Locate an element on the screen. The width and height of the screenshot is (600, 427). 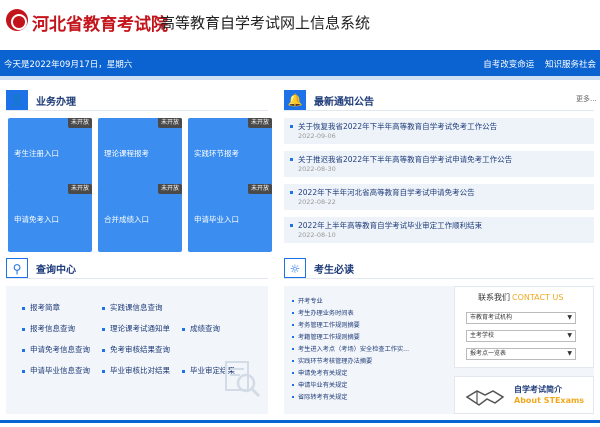
tile-label: 实践环节报考 is located at coordinates (216, 153).